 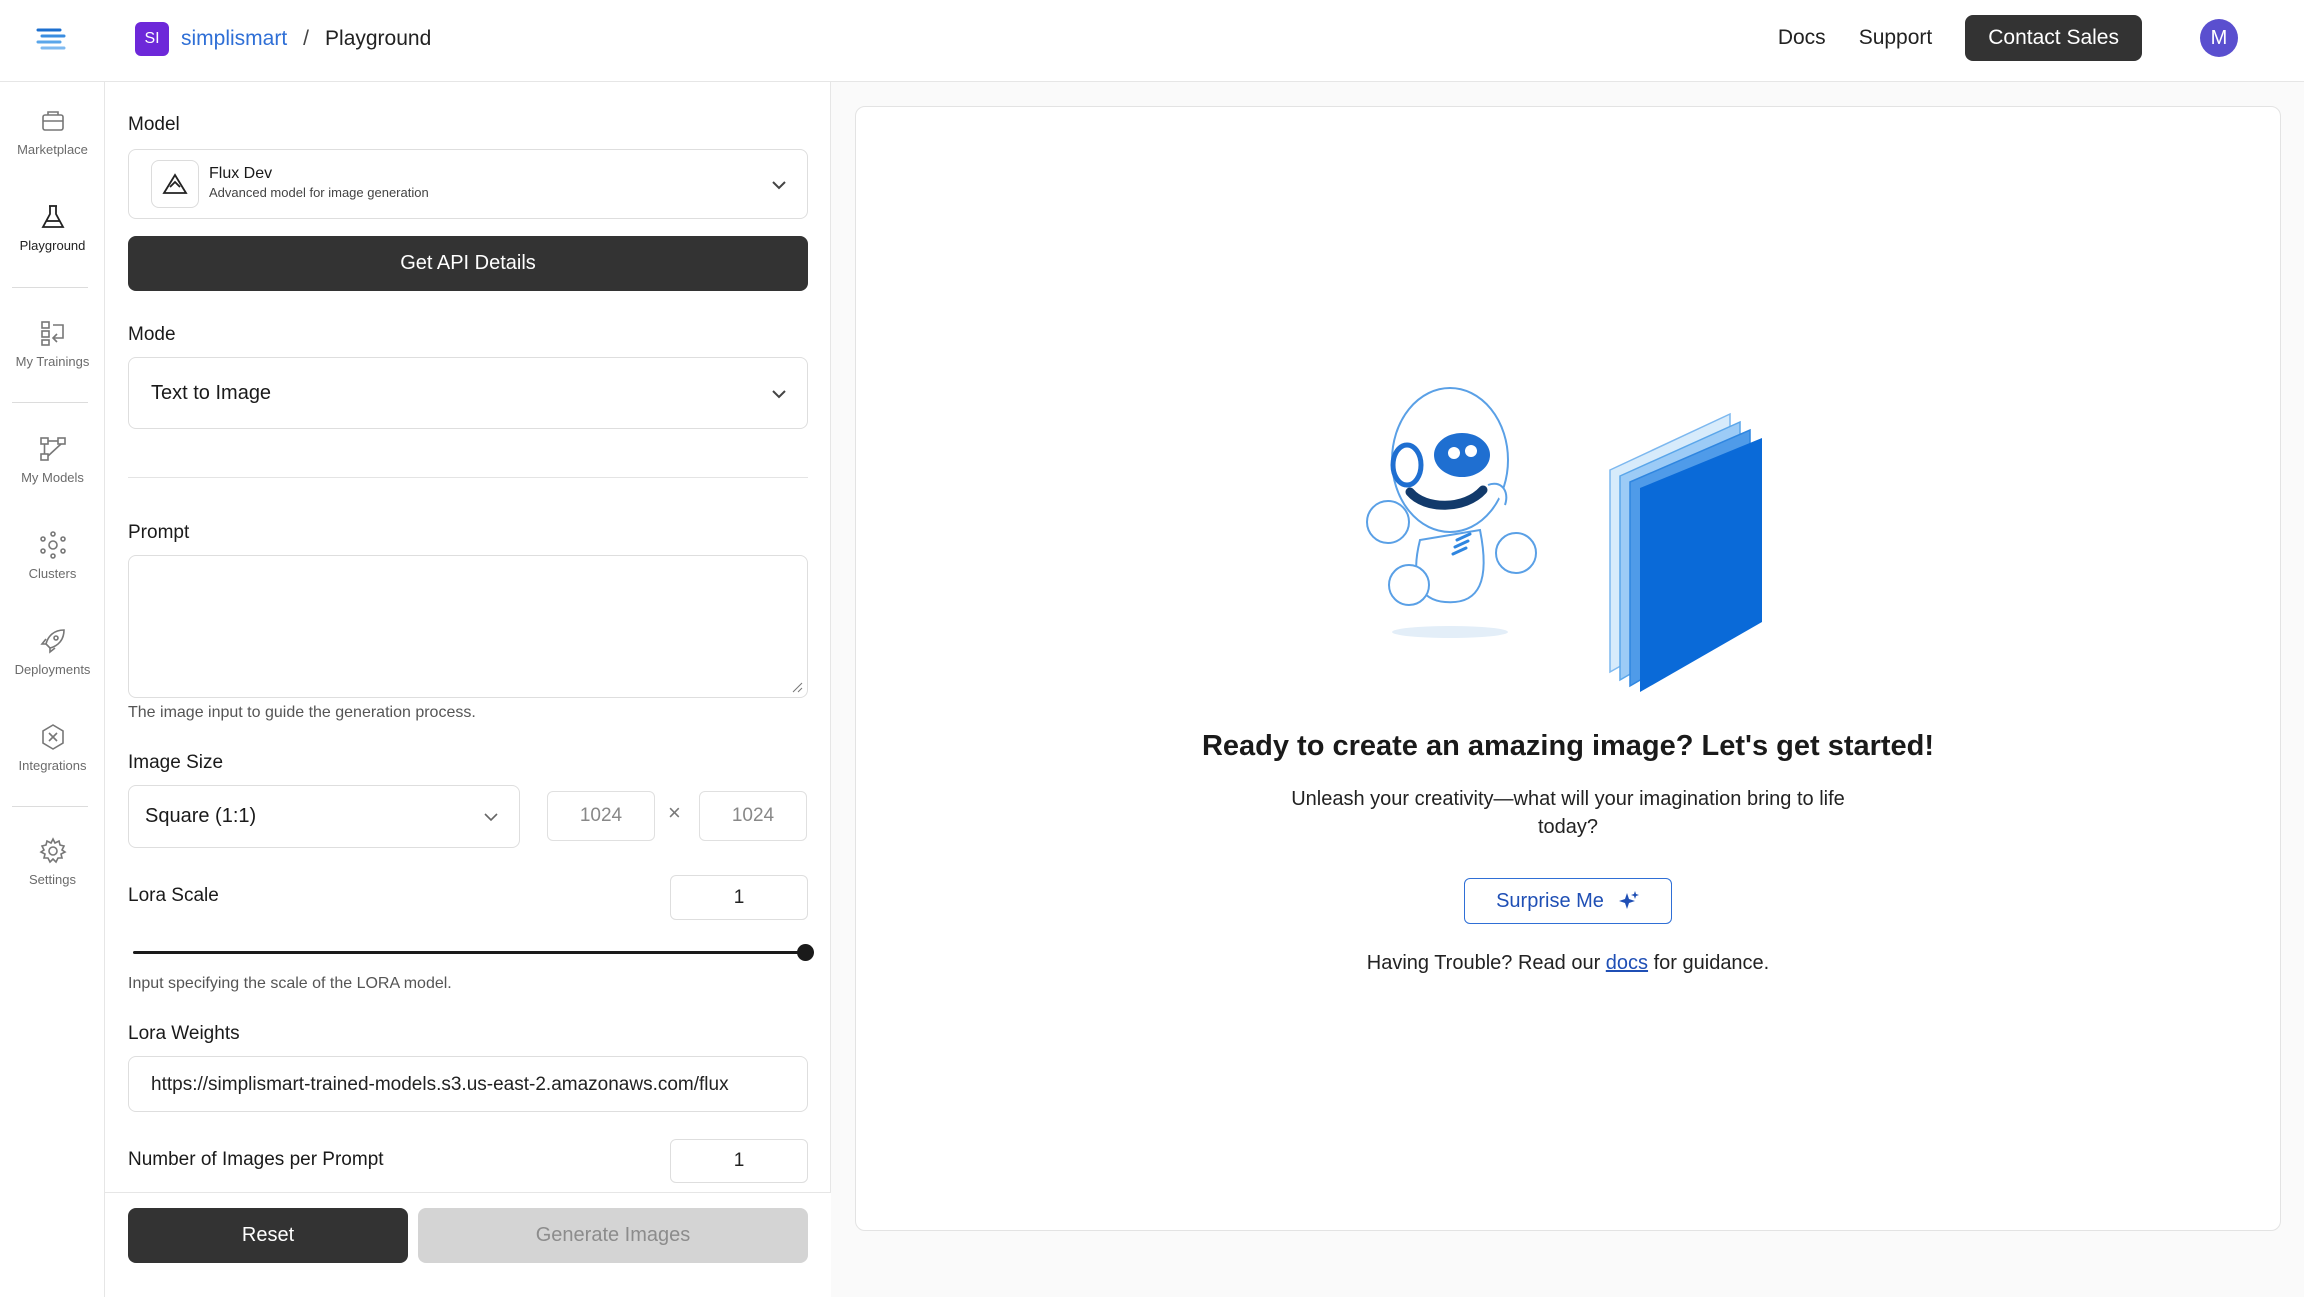 I want to click on models-icon, so click(x=52, y=449).